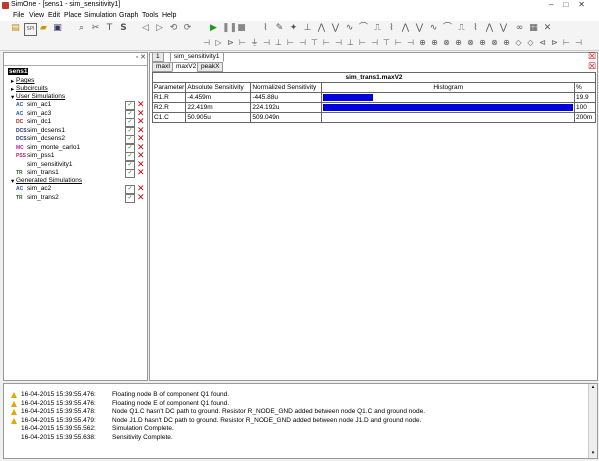 The image size is (599, 461). I want to click on comp-25-icon: ⊗, so click(494, 43).